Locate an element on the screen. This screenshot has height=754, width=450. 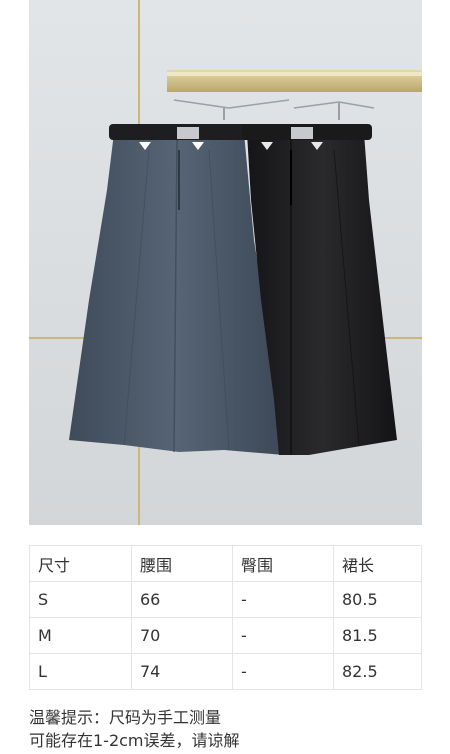
length-cell: 82.5 is located at coordinates (377, 671).